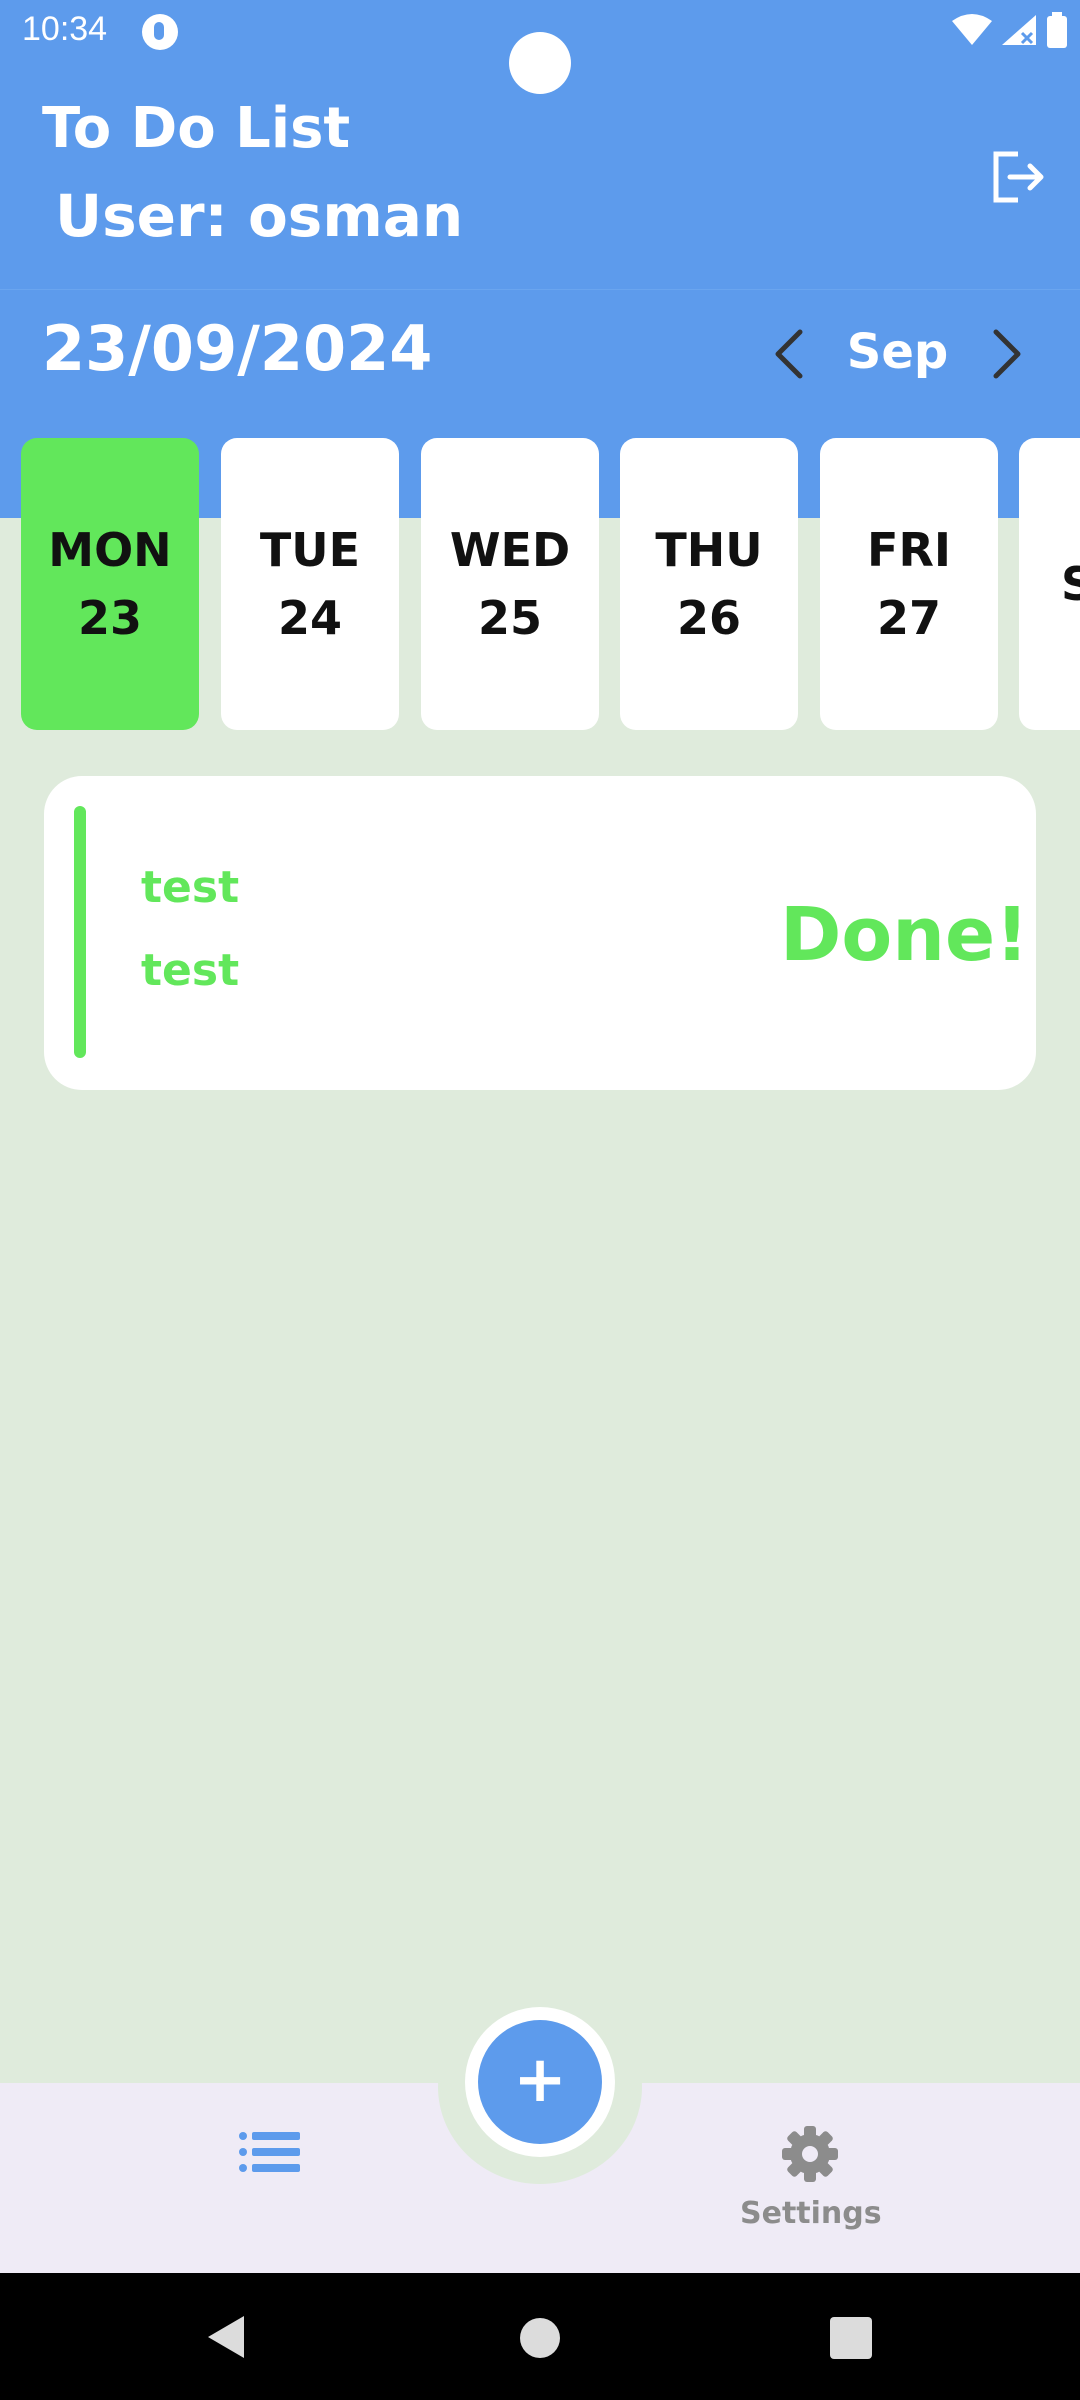 The image size is (1080, 2400). I want to click on task-title: test, so click(190, 887).